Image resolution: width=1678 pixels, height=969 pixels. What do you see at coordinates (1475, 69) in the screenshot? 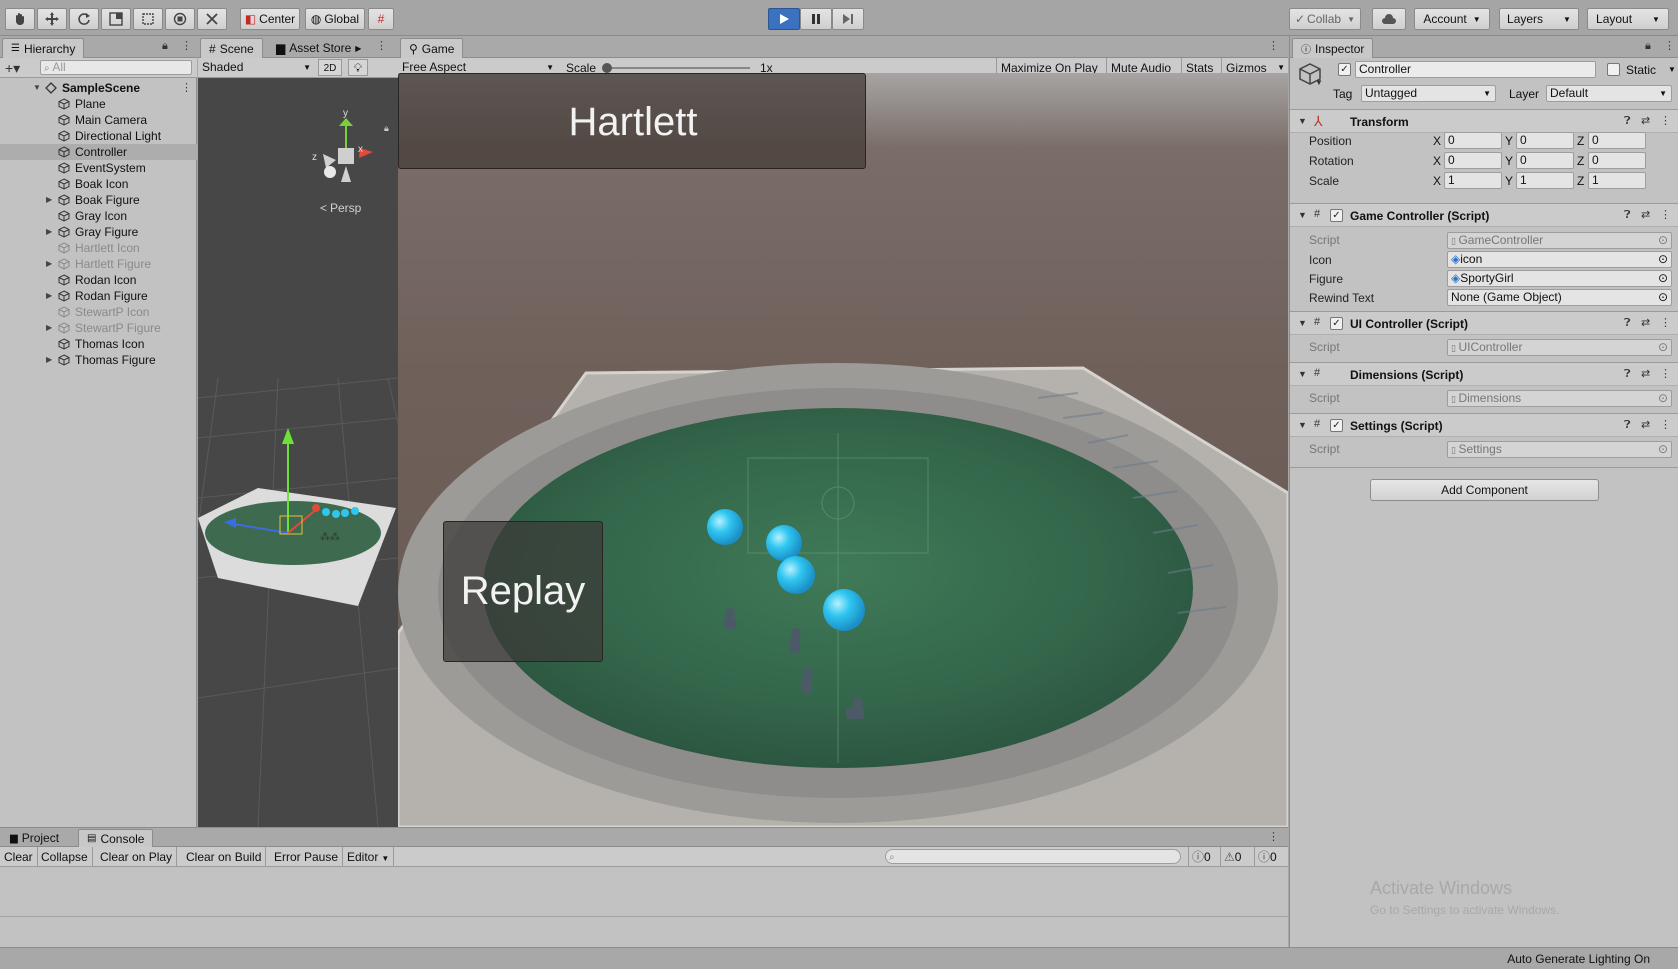
I see `object-name-field: Controller` at bounding box center [1475, 69].